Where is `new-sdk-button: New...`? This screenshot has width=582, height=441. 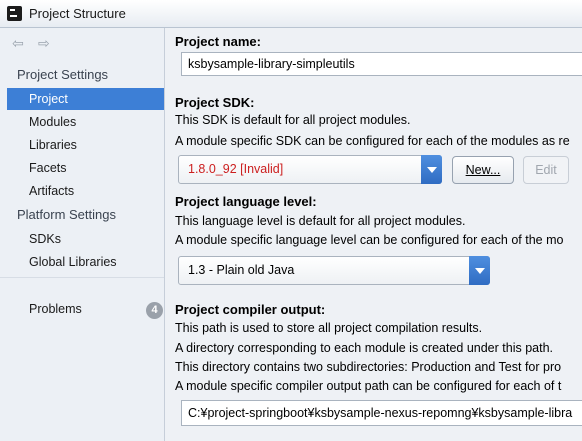 new-sdk-button: New... is located at coordinates (483, 170).